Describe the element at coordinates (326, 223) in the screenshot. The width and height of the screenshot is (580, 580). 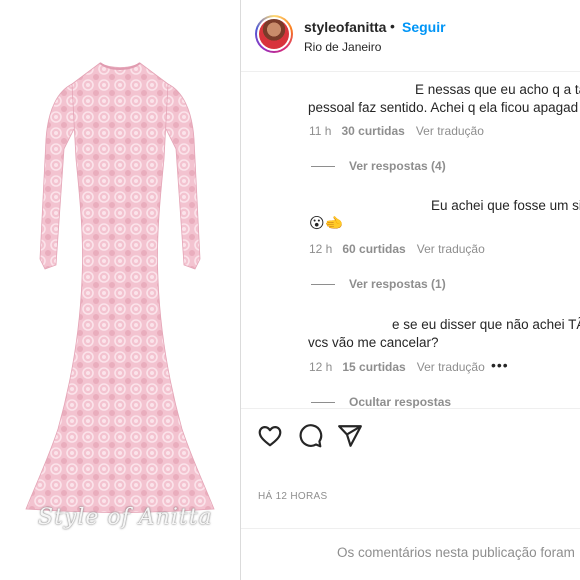
I see `comment-emoji: 😮🫲` at that location.